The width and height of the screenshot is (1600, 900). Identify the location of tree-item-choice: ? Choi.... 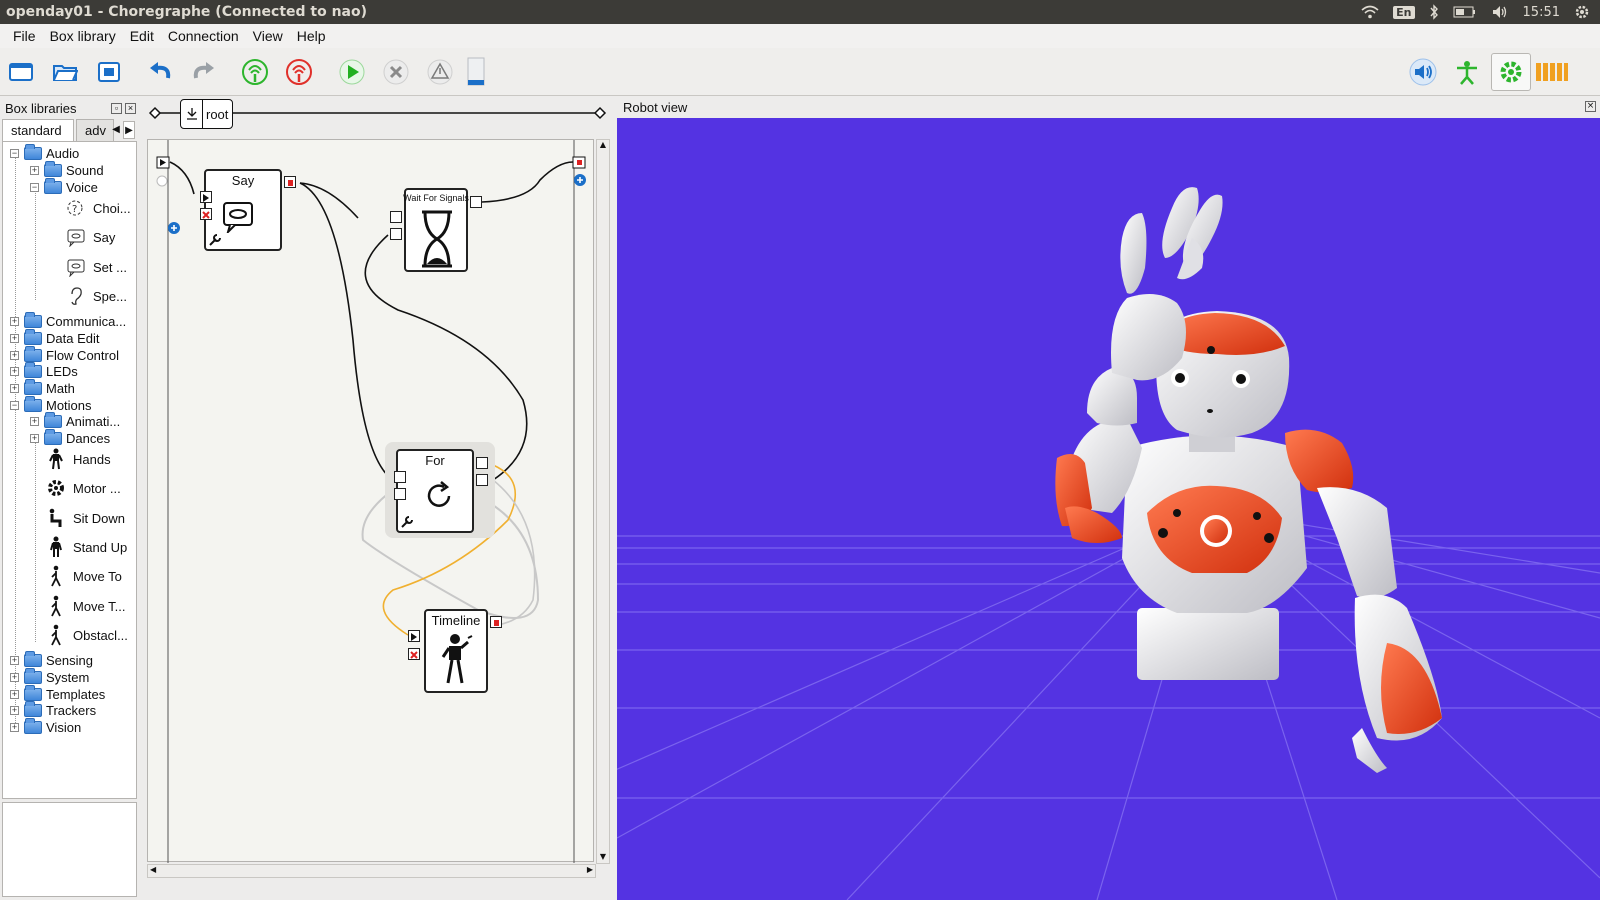
(98, 208).